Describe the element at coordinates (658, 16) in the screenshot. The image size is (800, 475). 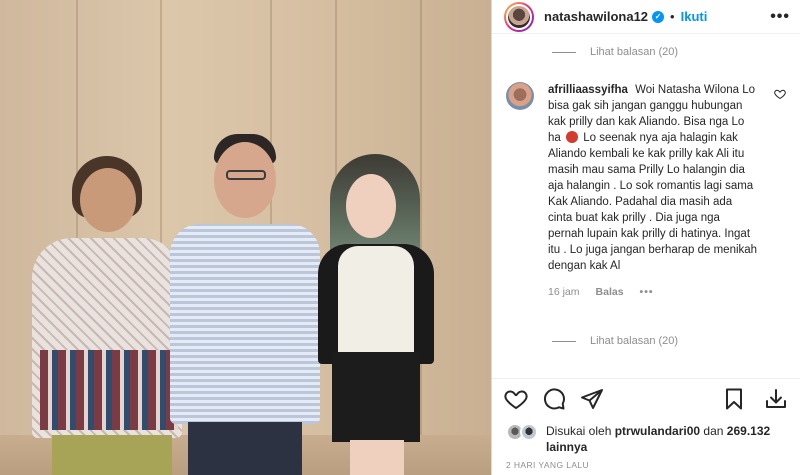
I see `verified-badge-icon: ✓` at that location.